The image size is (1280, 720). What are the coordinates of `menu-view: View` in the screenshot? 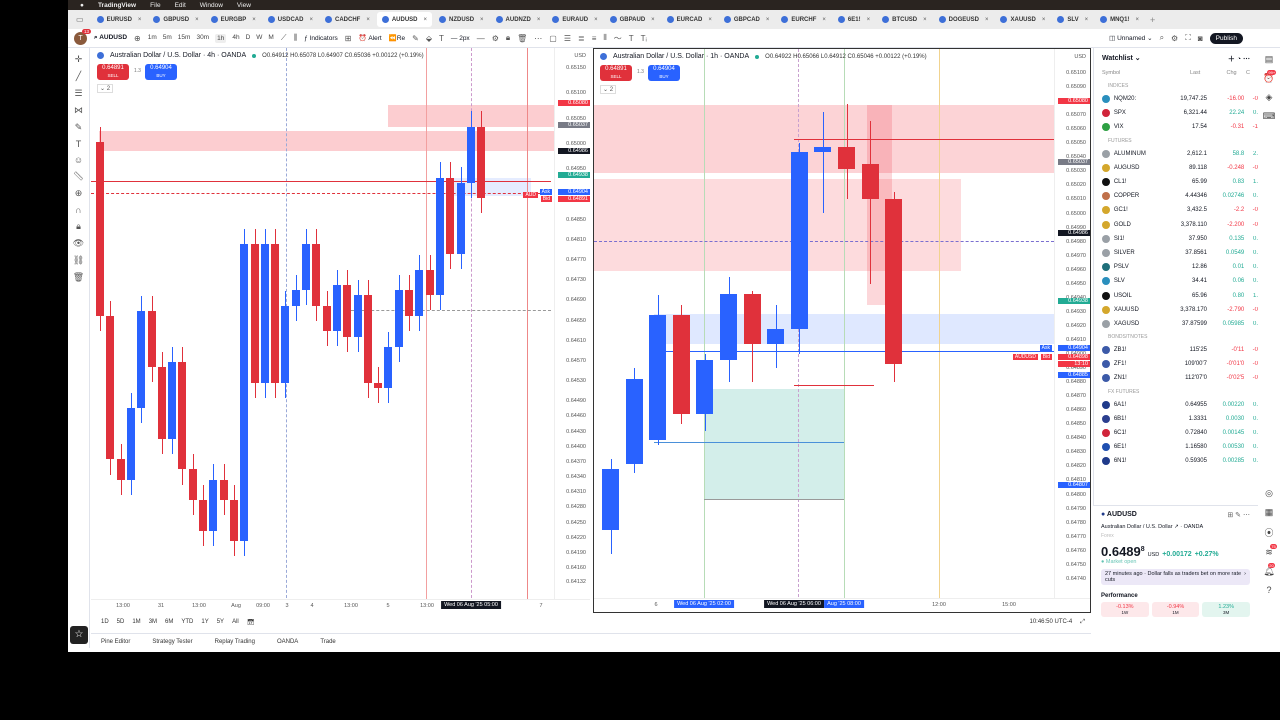 It's located at (244, 5).